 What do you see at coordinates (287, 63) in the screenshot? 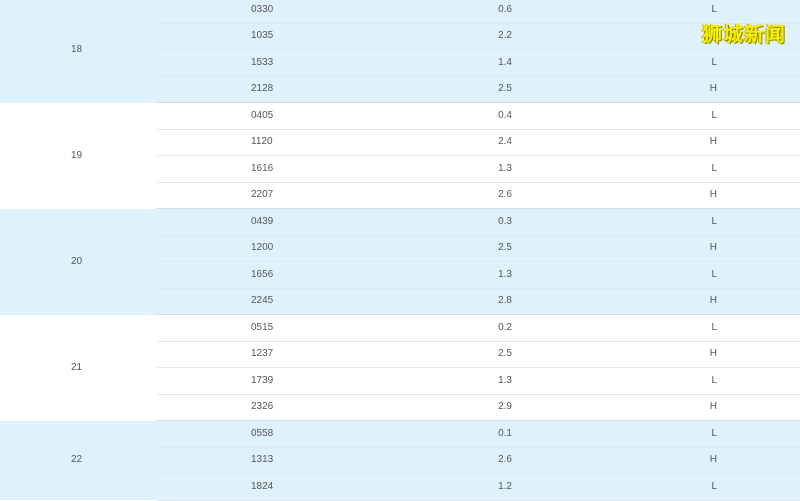
I see `time-cell: 1533` at bounding box center [287, 63].